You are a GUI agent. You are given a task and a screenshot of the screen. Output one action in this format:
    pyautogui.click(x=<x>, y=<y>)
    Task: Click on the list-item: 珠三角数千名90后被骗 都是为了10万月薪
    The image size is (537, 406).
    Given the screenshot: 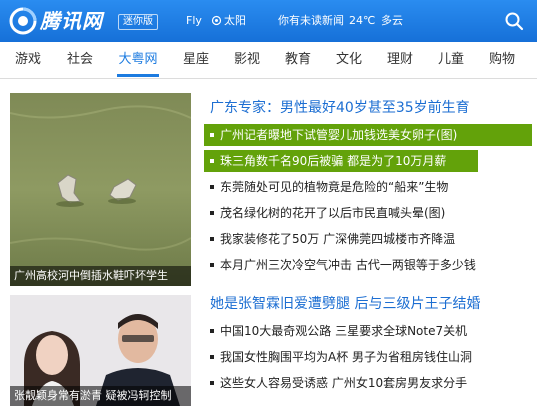 What is the action you would take?
    pyautogui.click(x=328, y=161)
    